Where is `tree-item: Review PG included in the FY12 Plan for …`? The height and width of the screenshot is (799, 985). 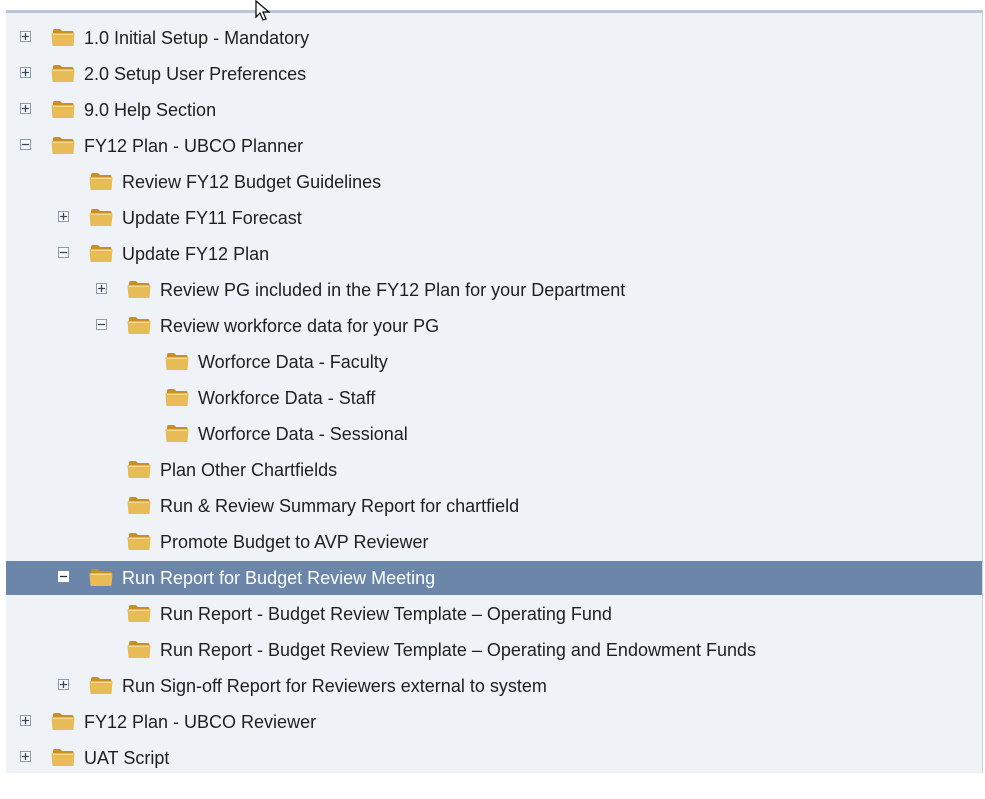
tree-item: Review PG included in the FY12 Plan for … is located at coordinates (494, 290).